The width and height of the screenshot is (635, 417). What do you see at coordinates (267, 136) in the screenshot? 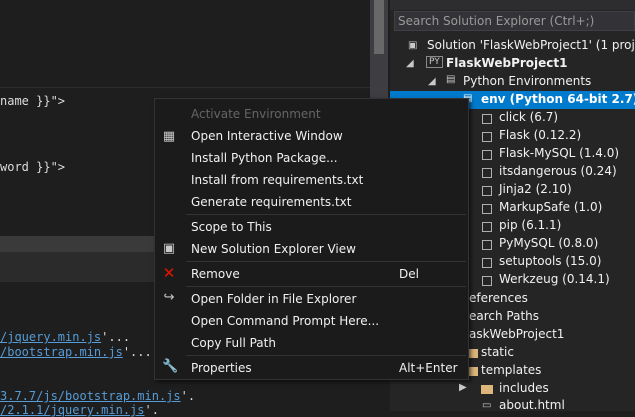
I see `menu-item-open-interactive-window: Open Interactive Window` at bounding box center [267, 136].